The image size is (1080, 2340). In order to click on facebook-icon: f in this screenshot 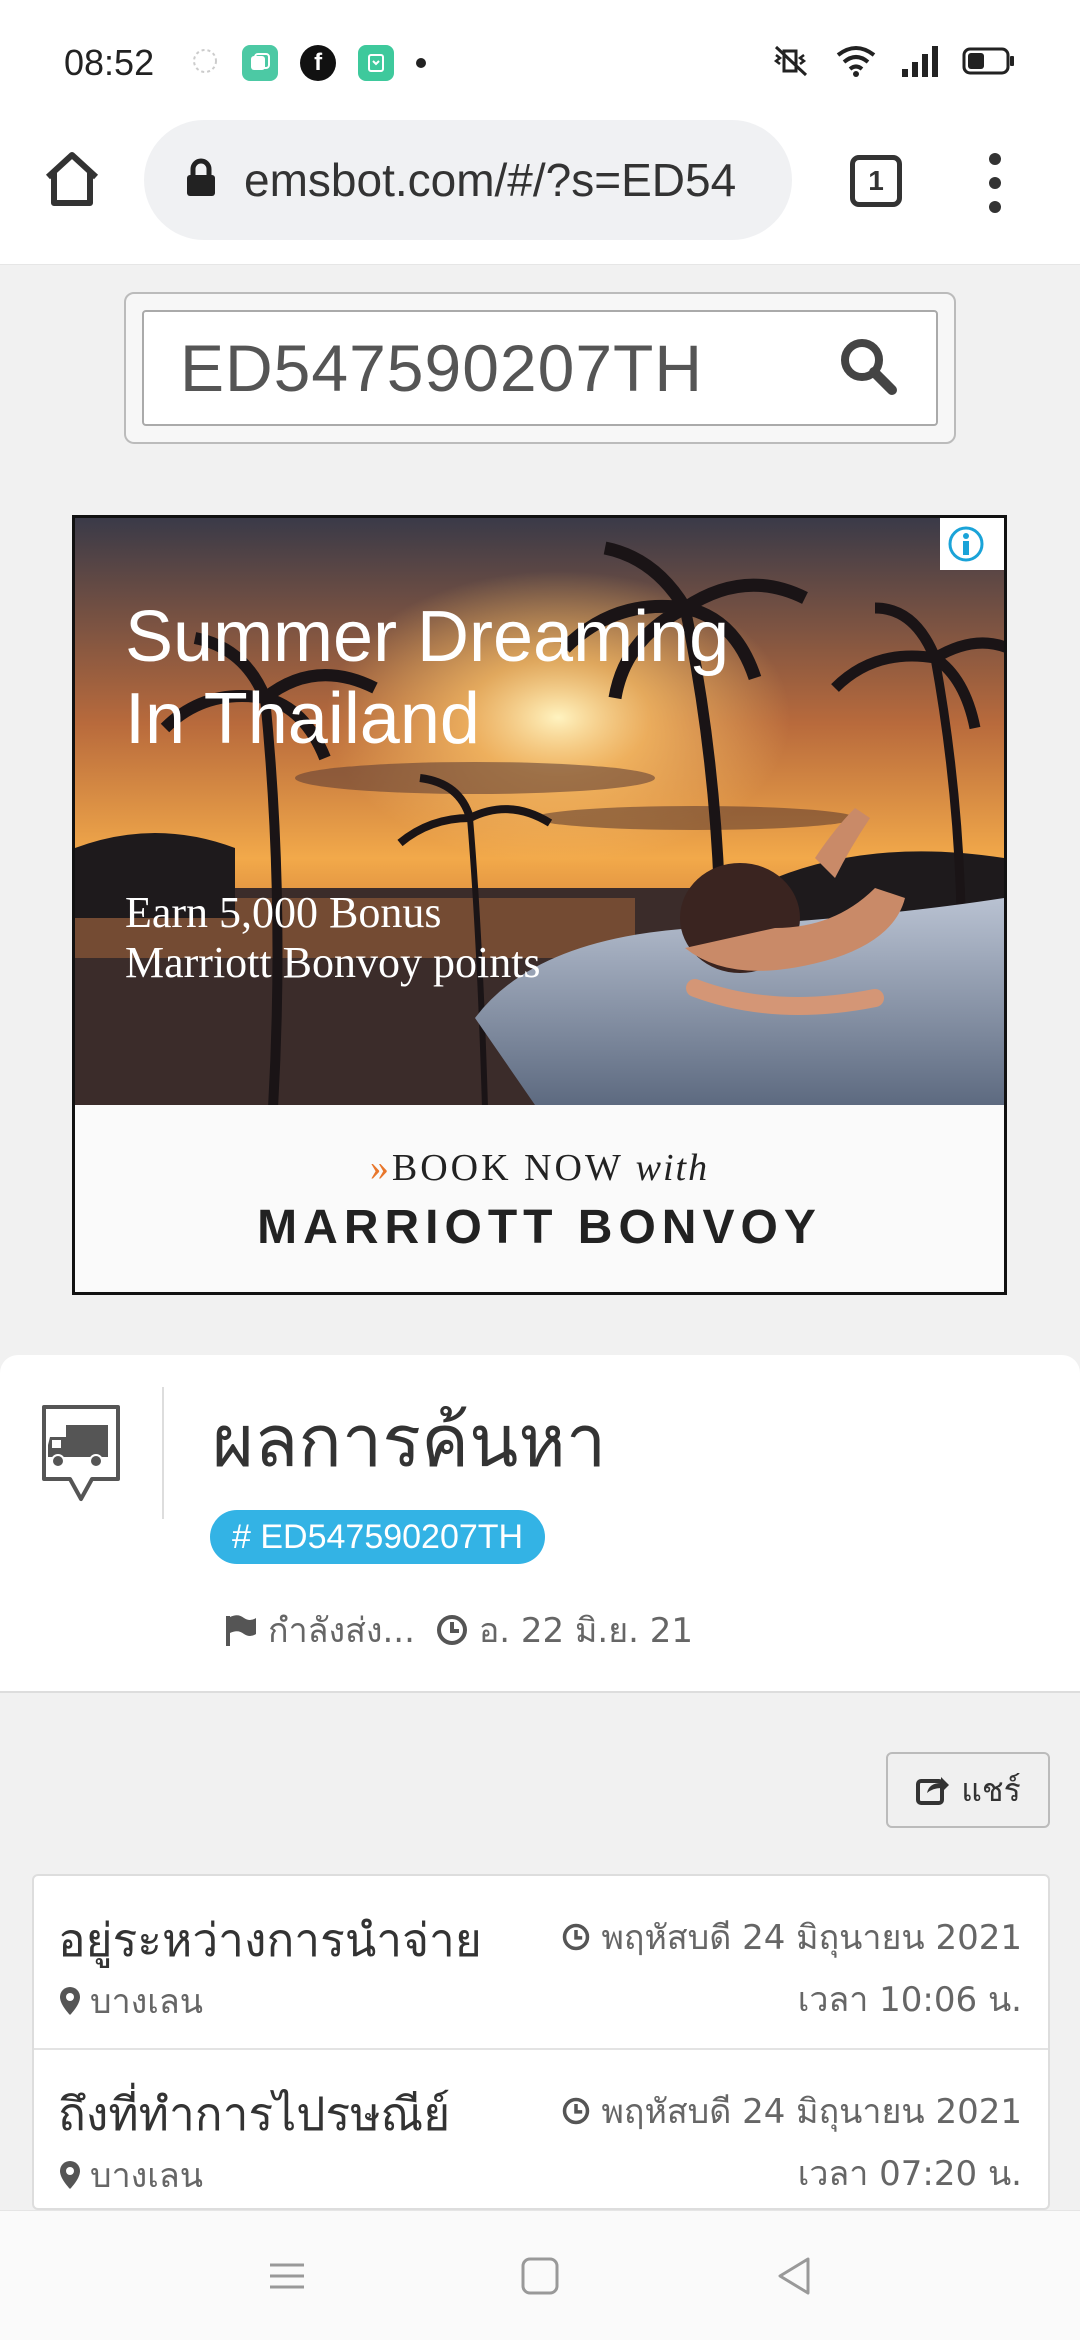, I will do `click(318, 62)`.